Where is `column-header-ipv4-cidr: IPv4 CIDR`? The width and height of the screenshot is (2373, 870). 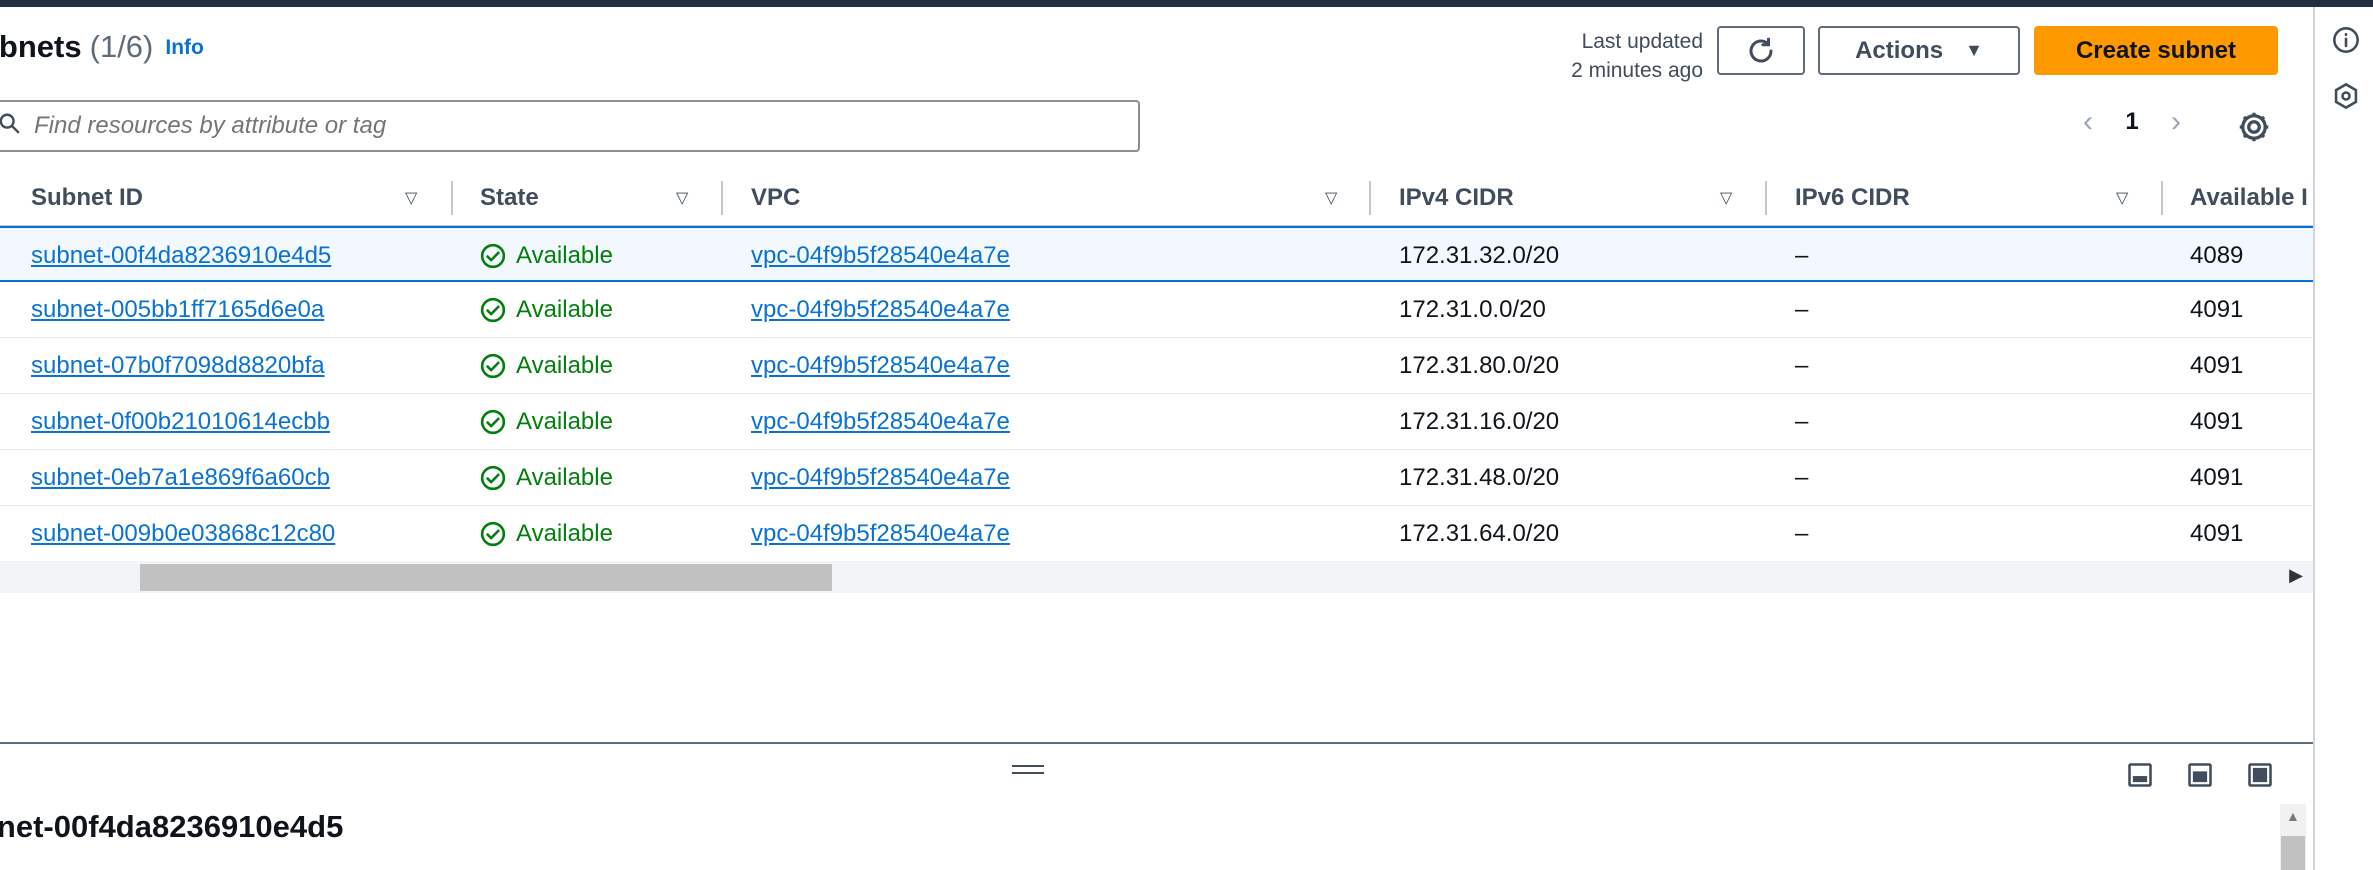
column-header-ipv4-cidr: IPv4 CIDR is located at coordinates (1456, 198).